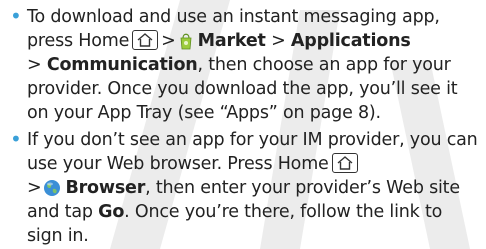 The image size is (486, 249). What do you see at coordinates (78, 41) in the screenshot?
I see `text-span: press Home` at bounding box center [78, 41].